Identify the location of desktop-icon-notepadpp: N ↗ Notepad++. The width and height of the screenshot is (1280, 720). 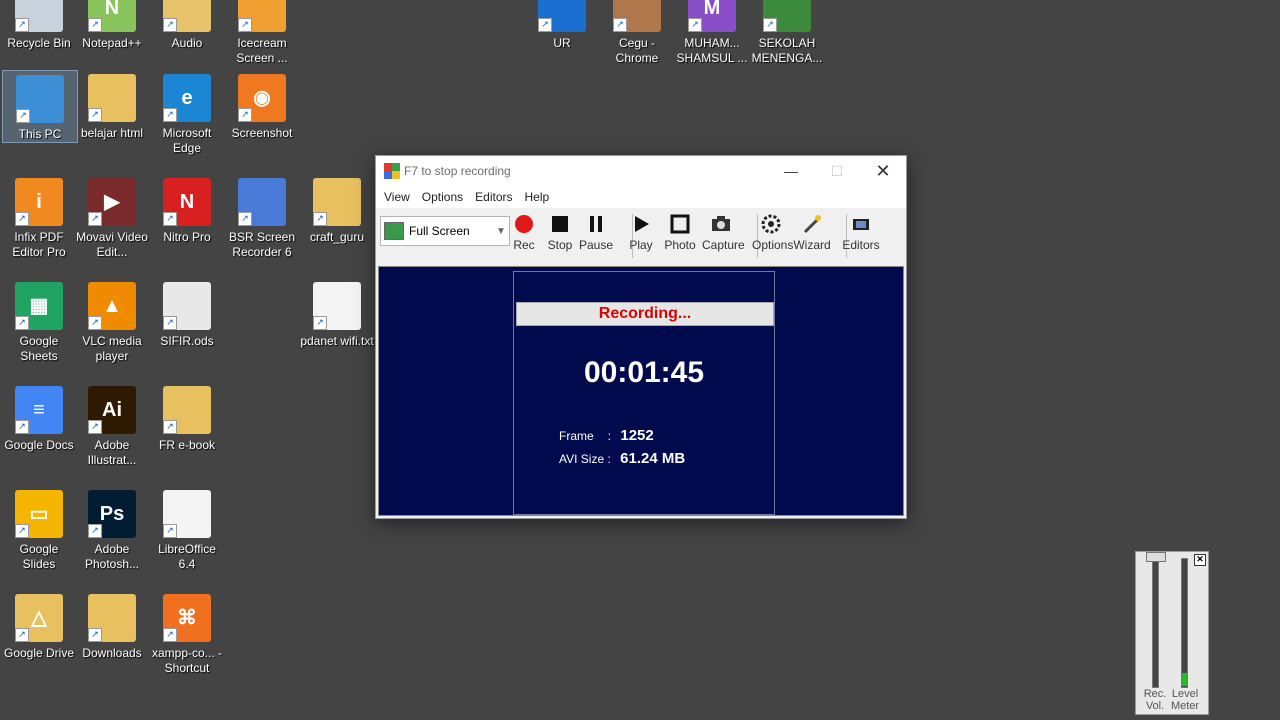
(112, 25).